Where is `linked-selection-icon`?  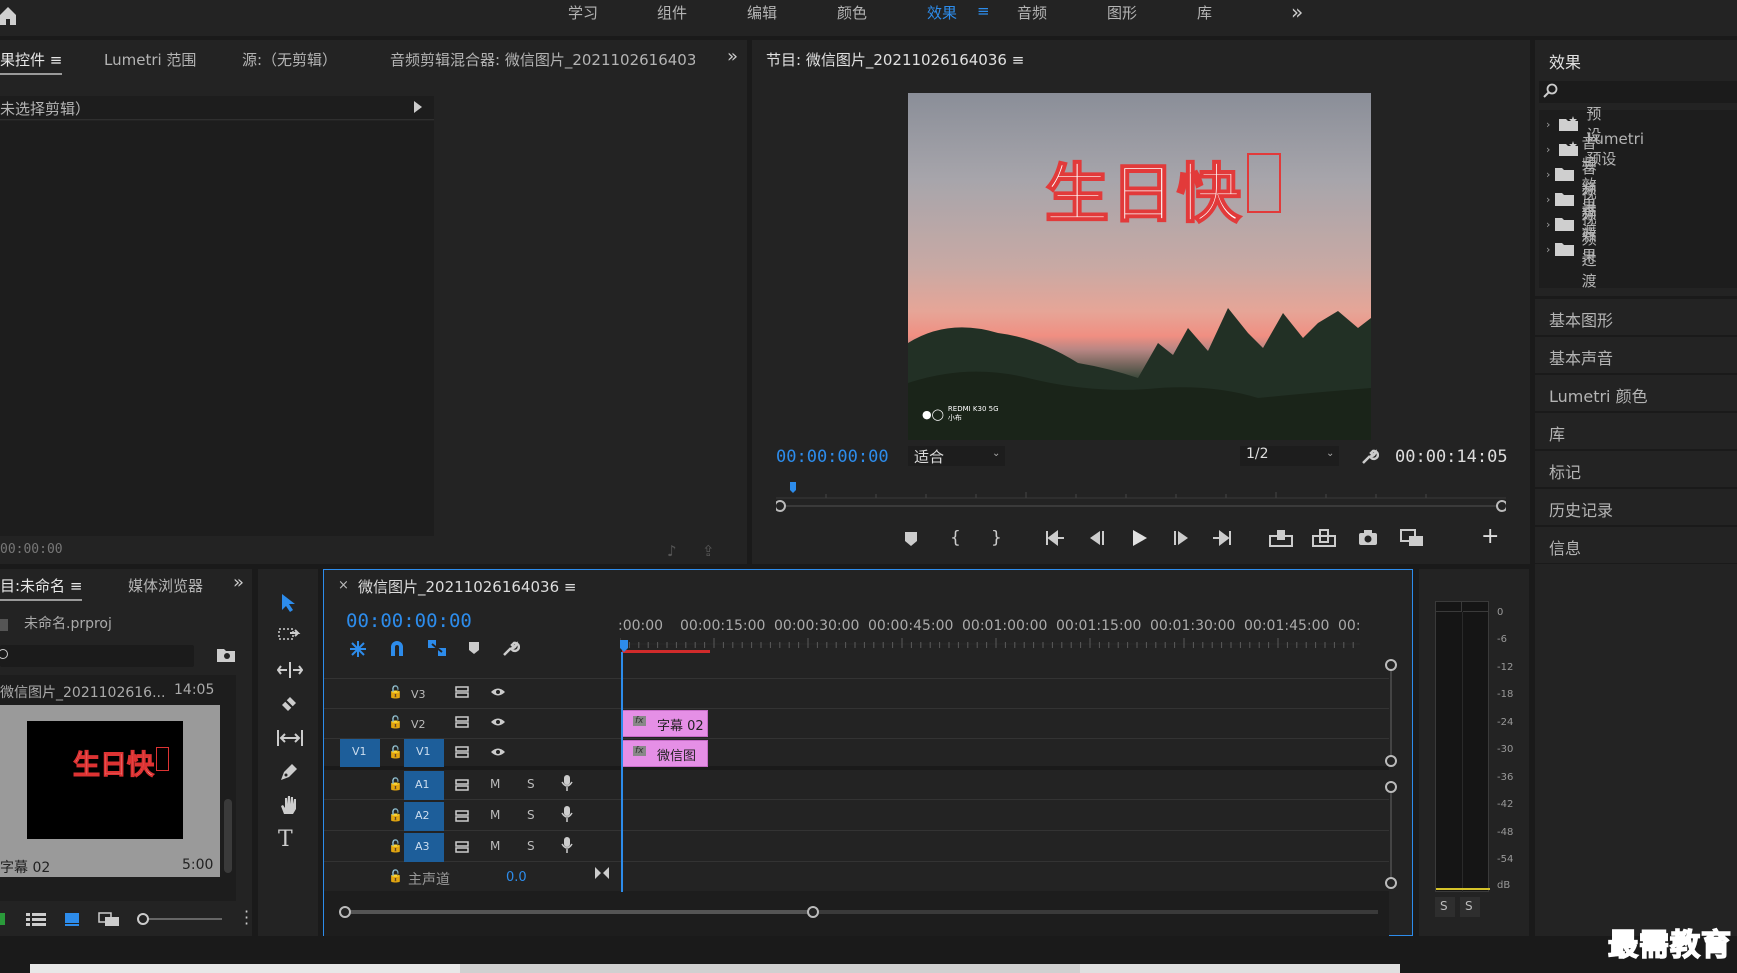 linked-selection-icon is located at coordinates (437, 648).